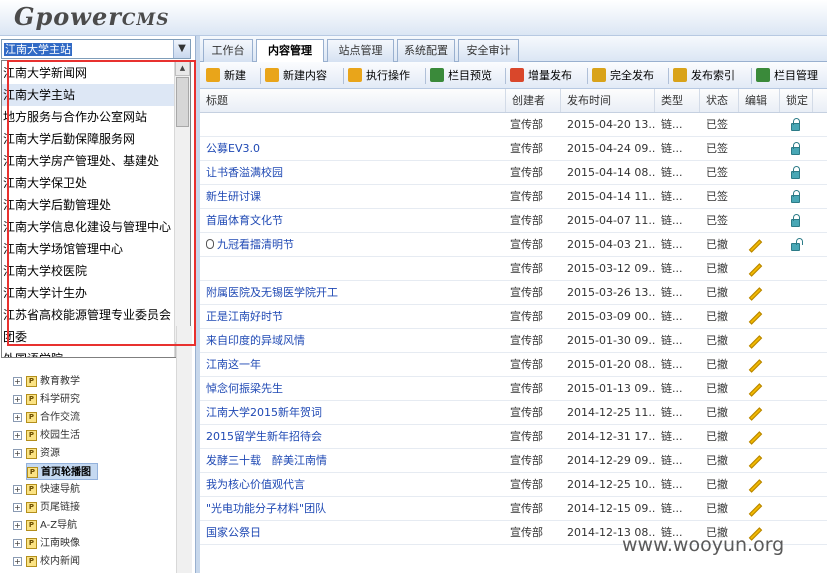 This screenshot has width=827, height=573. Describe the element at coordinates (88, 293) in the screenshot. I see `site-option: 江南大学计生办` at that location.